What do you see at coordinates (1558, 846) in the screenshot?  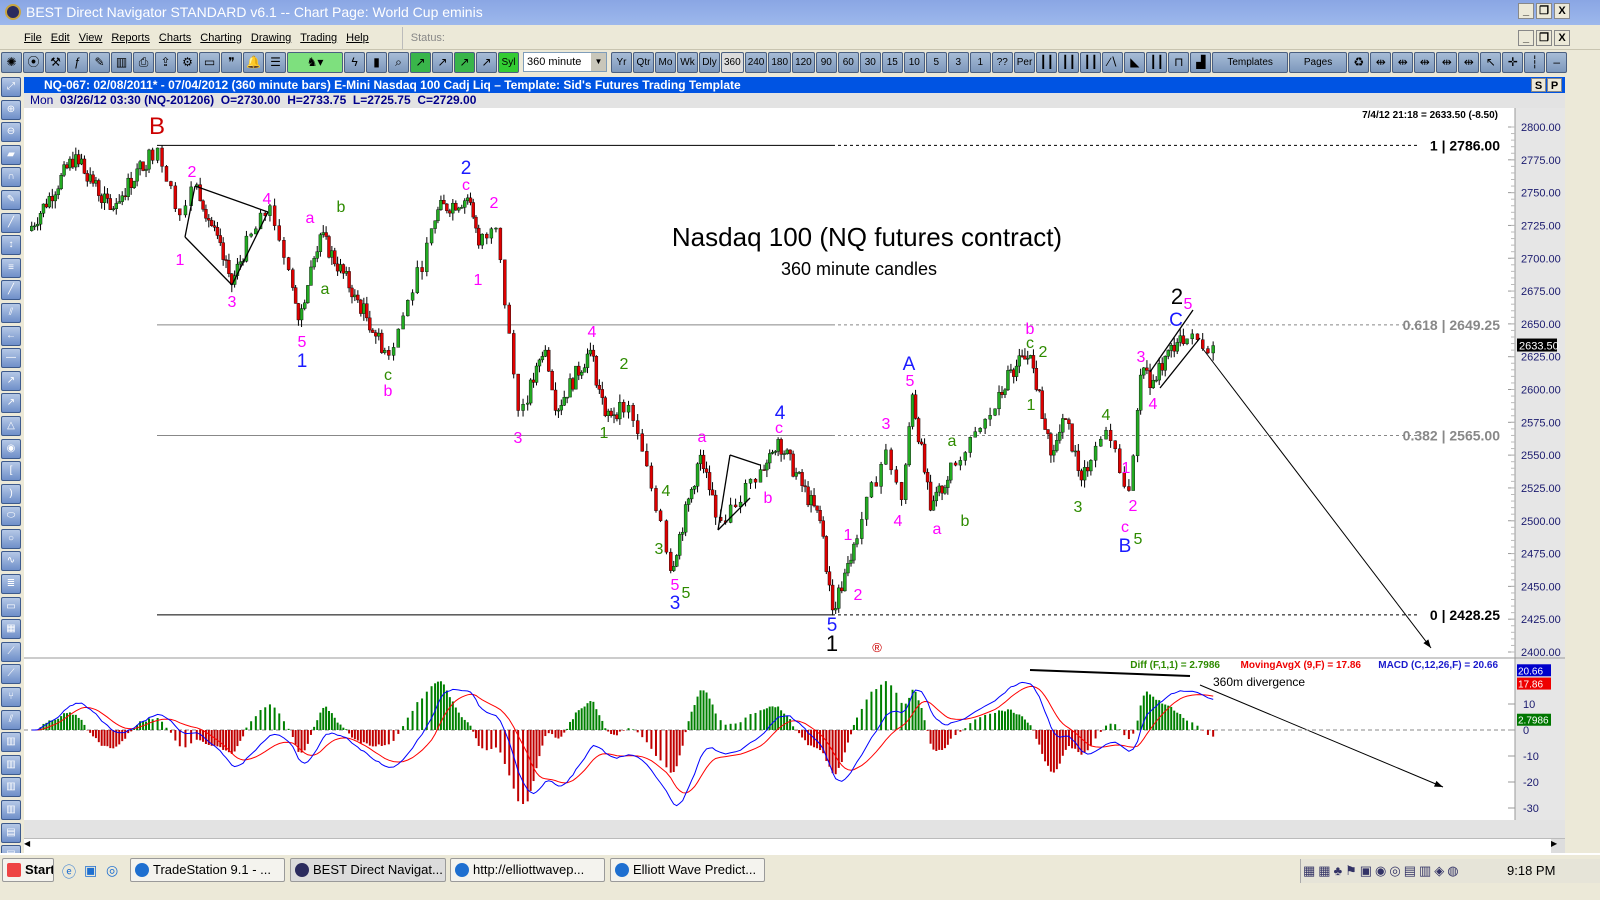 I see `scroll-right-icon: ▶` at bounding box center [1558, 846].